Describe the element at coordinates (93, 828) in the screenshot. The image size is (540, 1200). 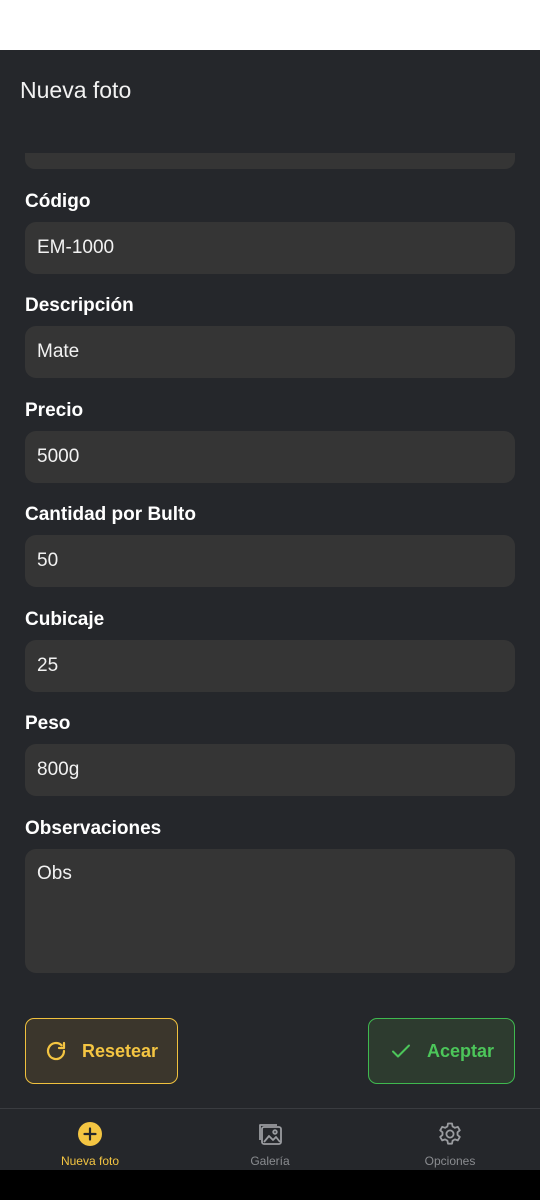
I see `field-label-observaciones: Observaciones` at that location.